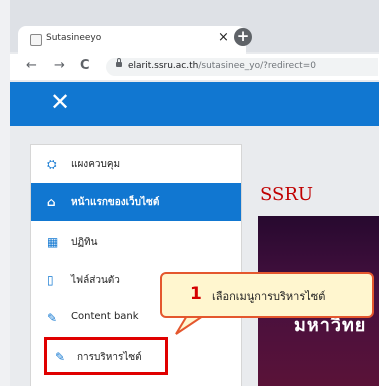  I want to click on callout-tail-cover, so click(197, 314).